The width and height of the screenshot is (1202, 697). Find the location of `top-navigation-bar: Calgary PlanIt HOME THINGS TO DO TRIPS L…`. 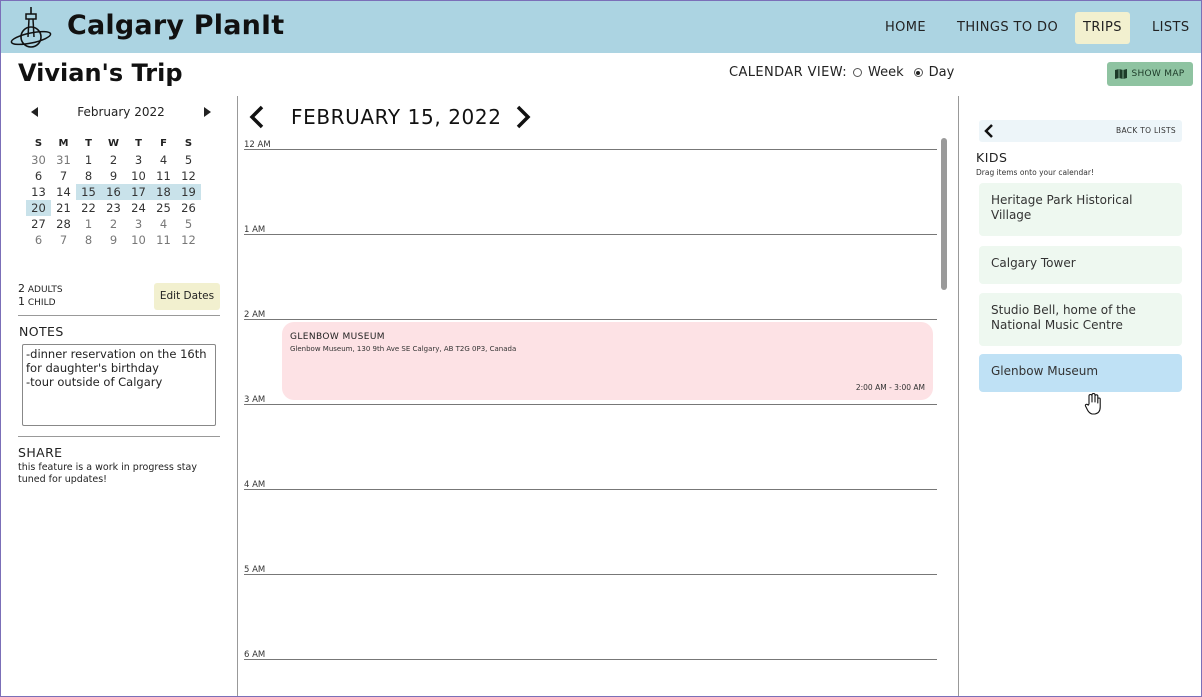

top-navigation-bar: Calgary PlanIt HOME THINGS TO DO TRIPS L… is located at coordinates (601, 27).